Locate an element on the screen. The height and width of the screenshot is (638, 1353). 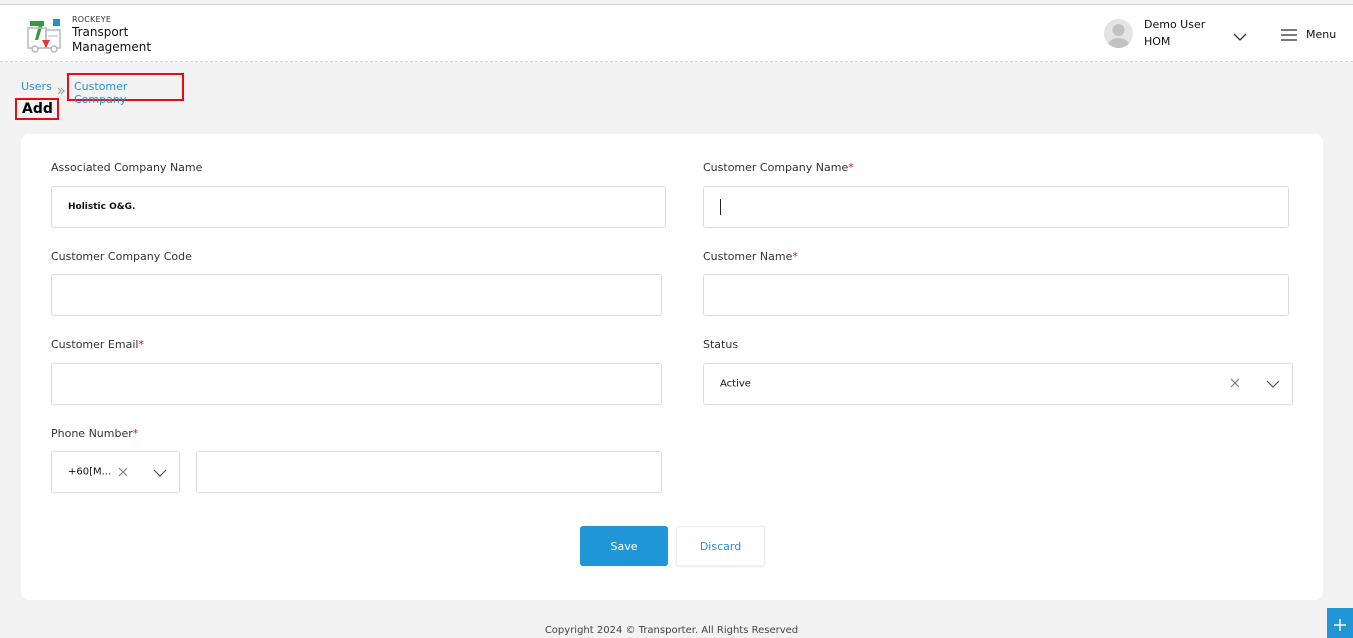
customer-company-code-label: Customer Company Code is located at coordinates (121, 256).